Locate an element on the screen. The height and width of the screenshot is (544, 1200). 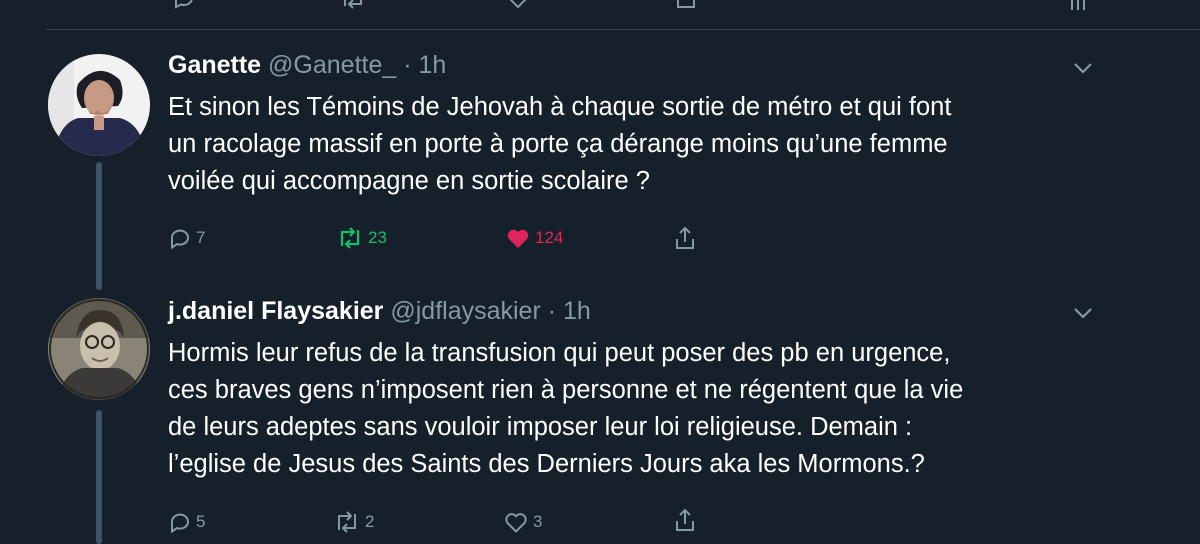
like-button: 3 is located at coordinates (522, 522).